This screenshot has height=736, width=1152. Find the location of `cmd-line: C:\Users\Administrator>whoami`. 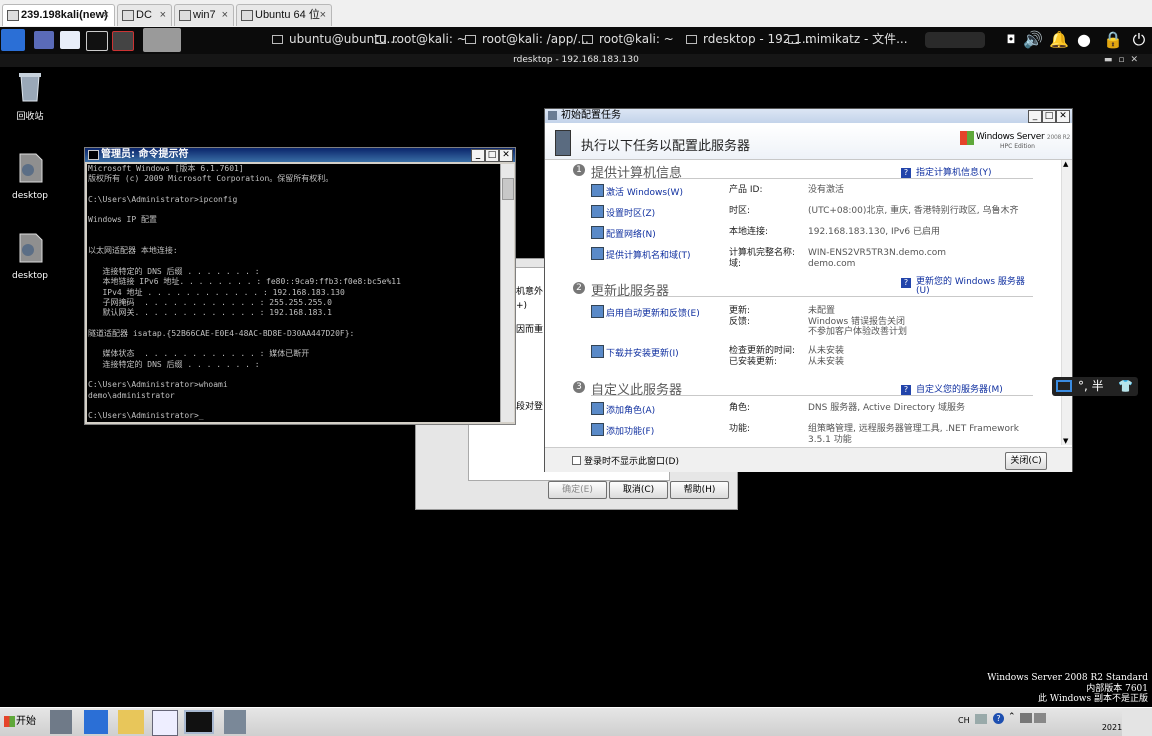

cmd-line: C:\Users\Administrator>whoami is located at coordinates (158, 385).